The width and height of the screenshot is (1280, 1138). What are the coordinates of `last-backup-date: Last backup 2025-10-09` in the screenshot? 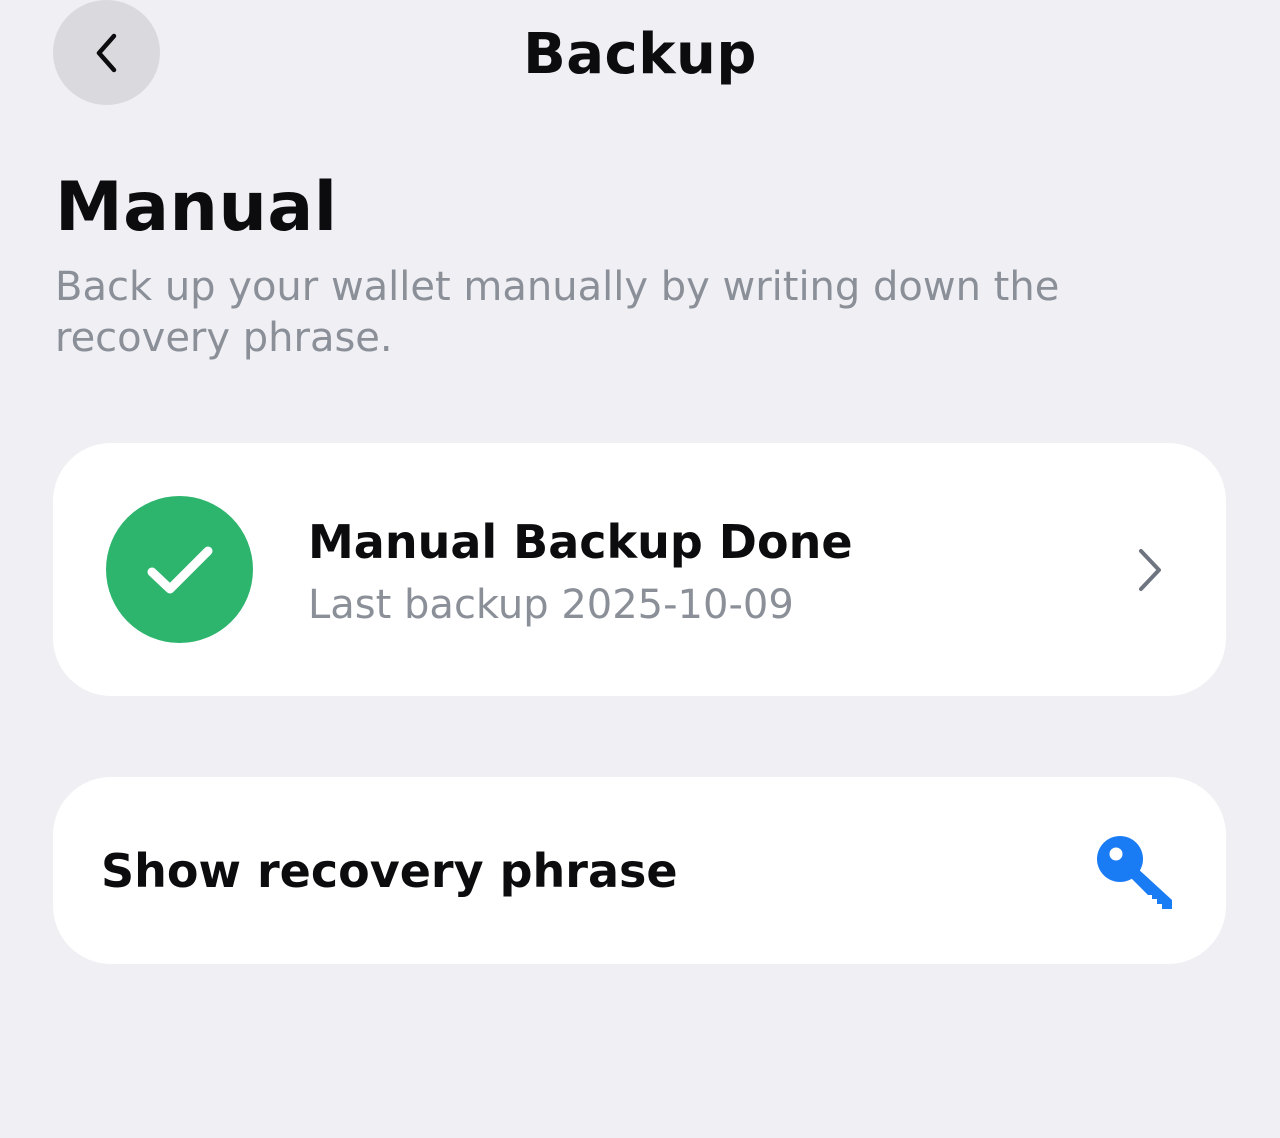 It's located at (551, 605).